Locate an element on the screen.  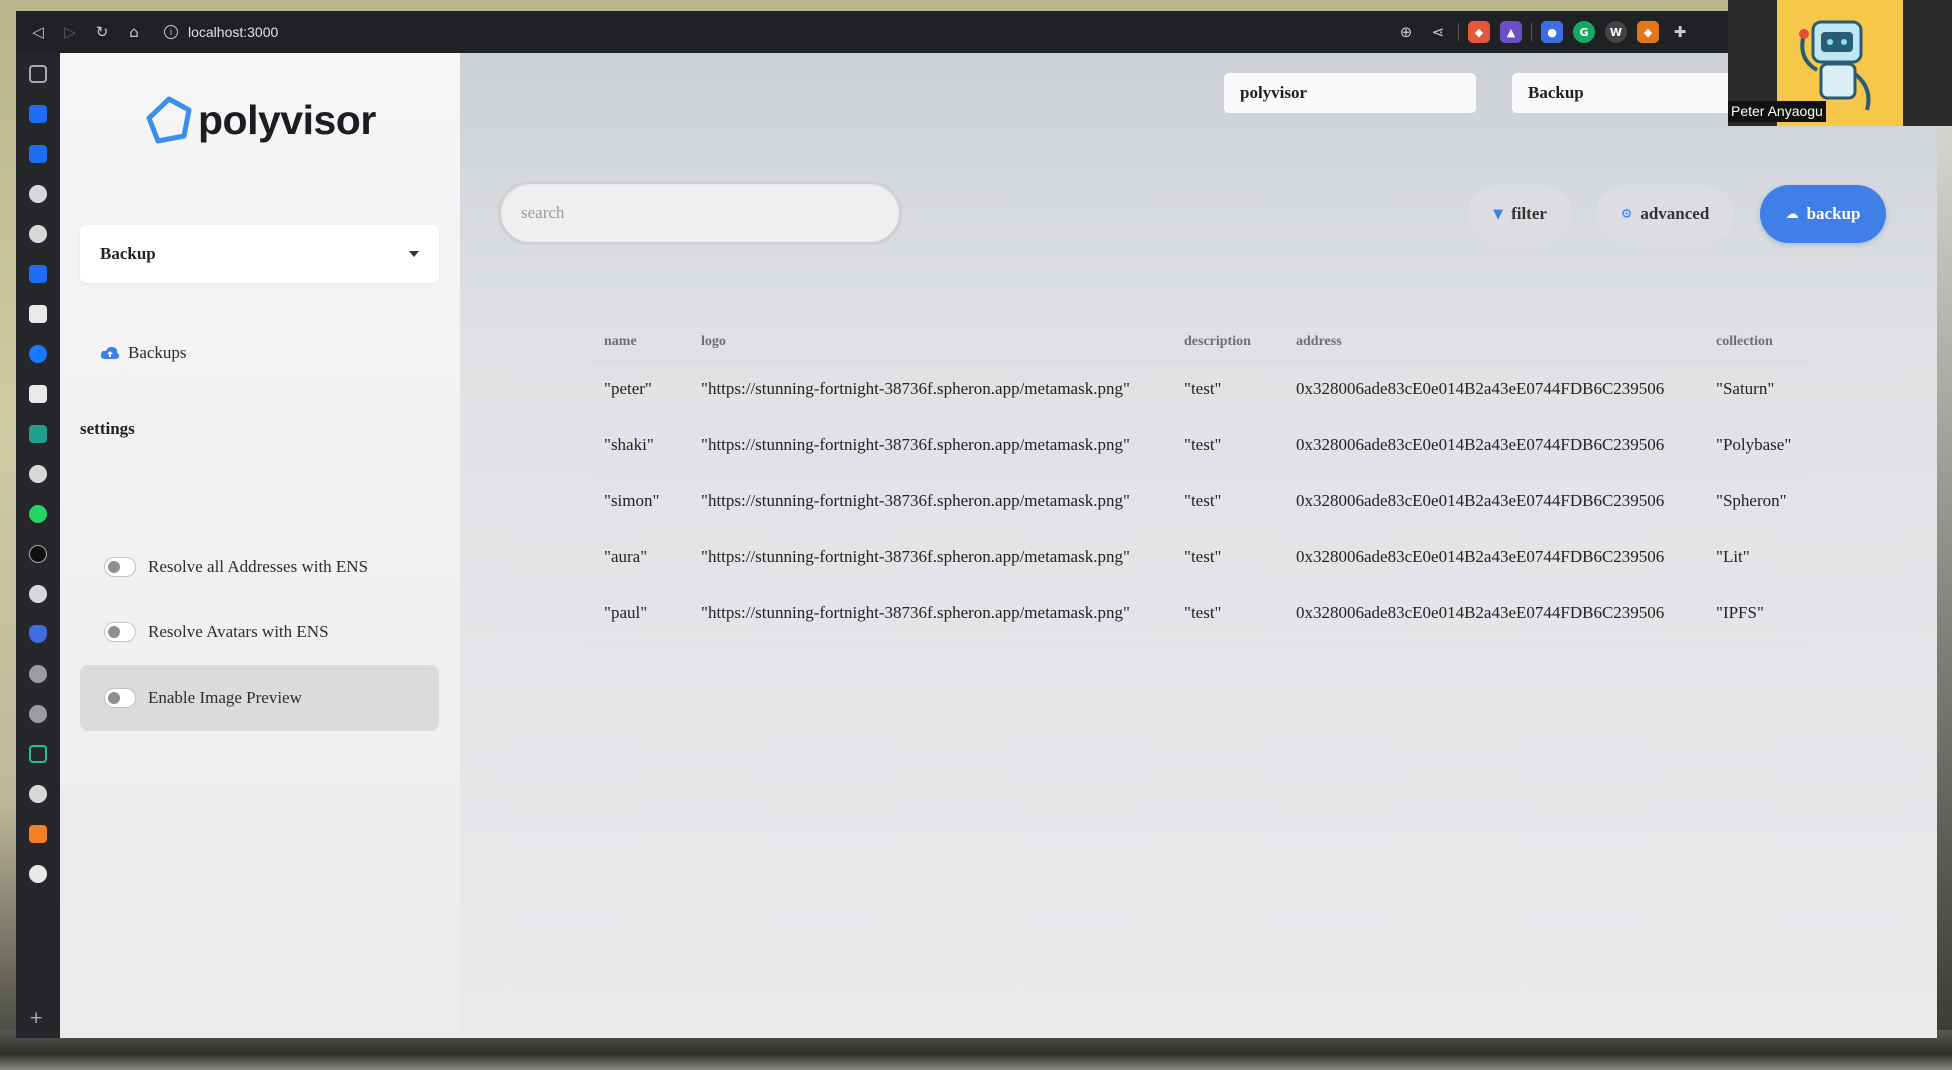
notion-icon is located at coordinates (38, 554).